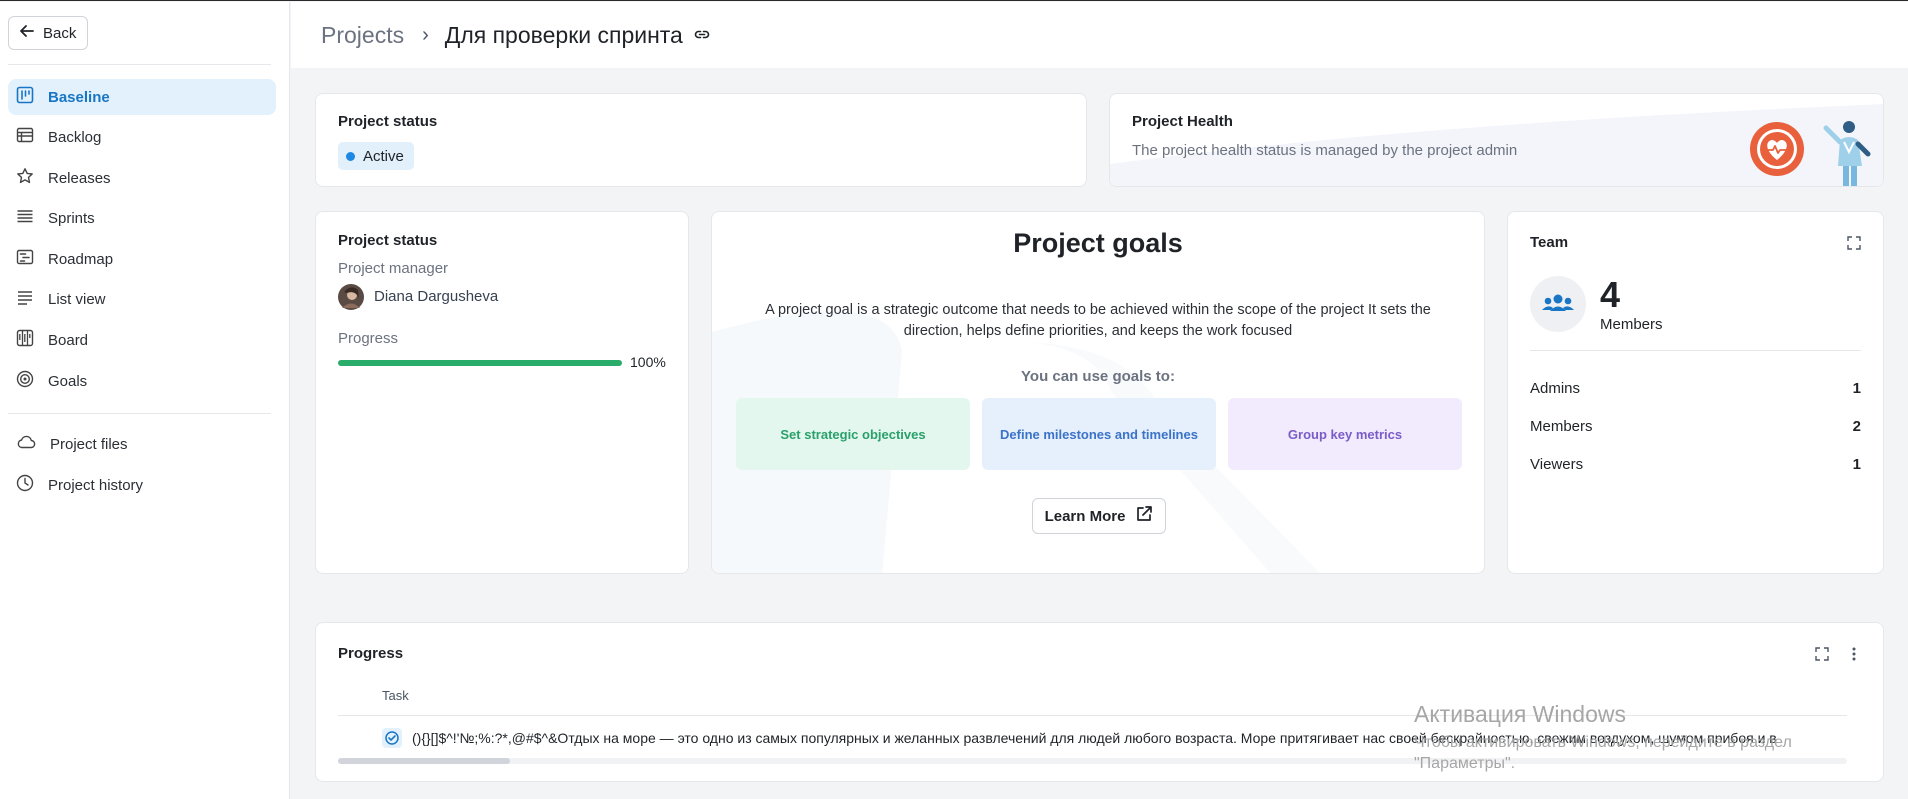 This screenshot has width=1908, height=799. What do you see at coordinates (1777, 151) in the screenshot?
I see `heart-health-icon` at bounding box center [1777, 151].